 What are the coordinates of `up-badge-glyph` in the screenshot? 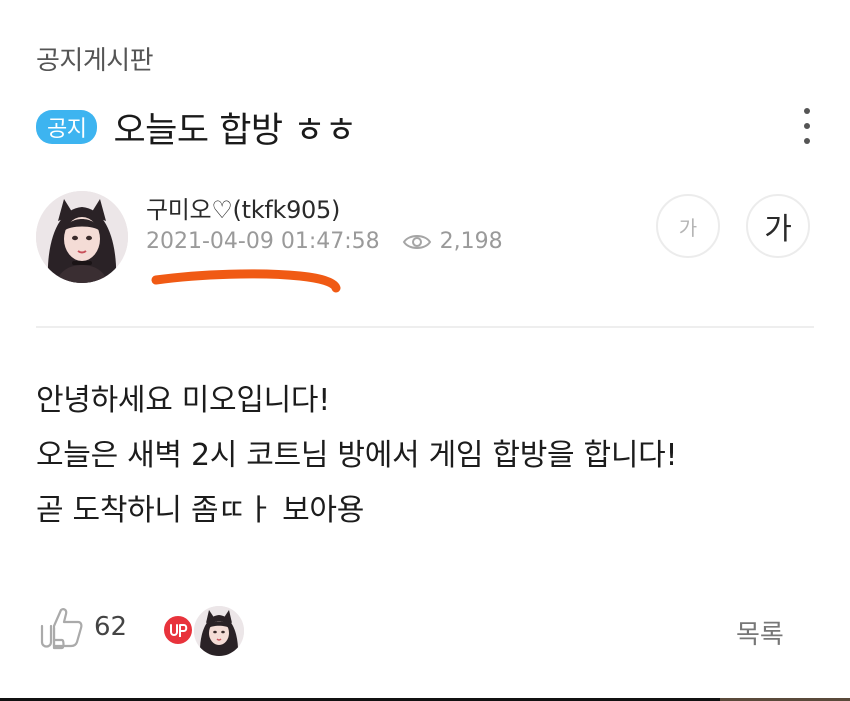 It's located at (179, 630).